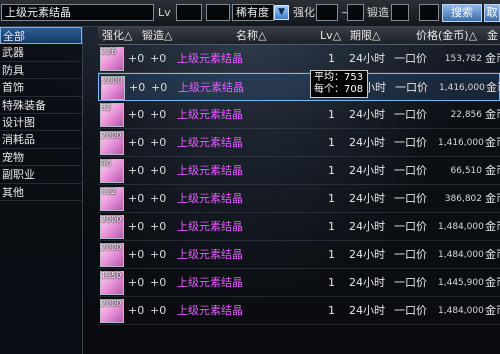 The height and width of the screenshot is (354, 500). I want to click on enhance-min-input, so click(327, 12).